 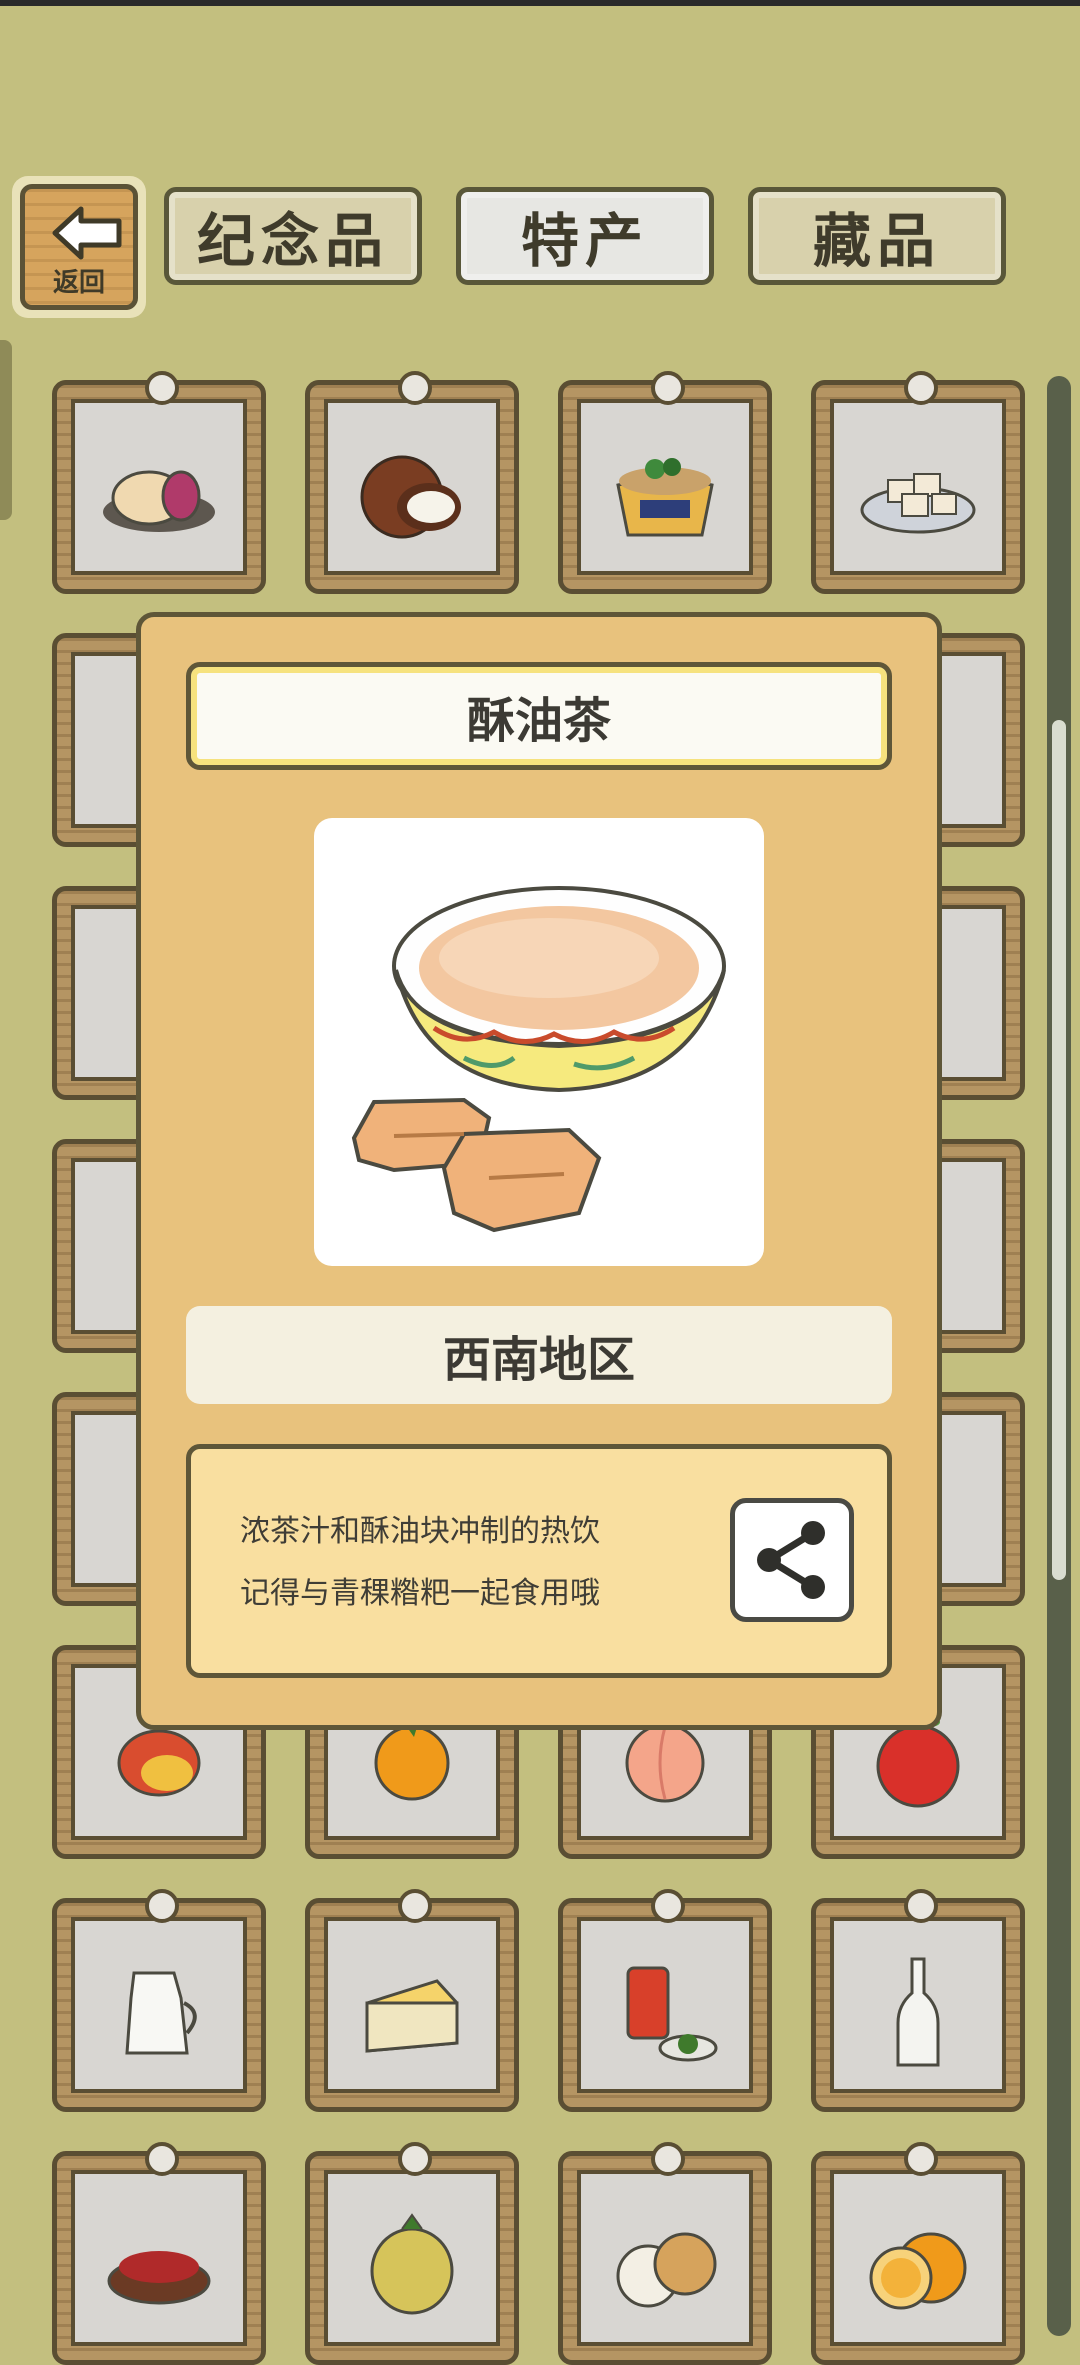 What do you see at coordinates (539, 716) in the screenshot?
I see `item-title: 酥油茶` at bounding box center [539, 716].